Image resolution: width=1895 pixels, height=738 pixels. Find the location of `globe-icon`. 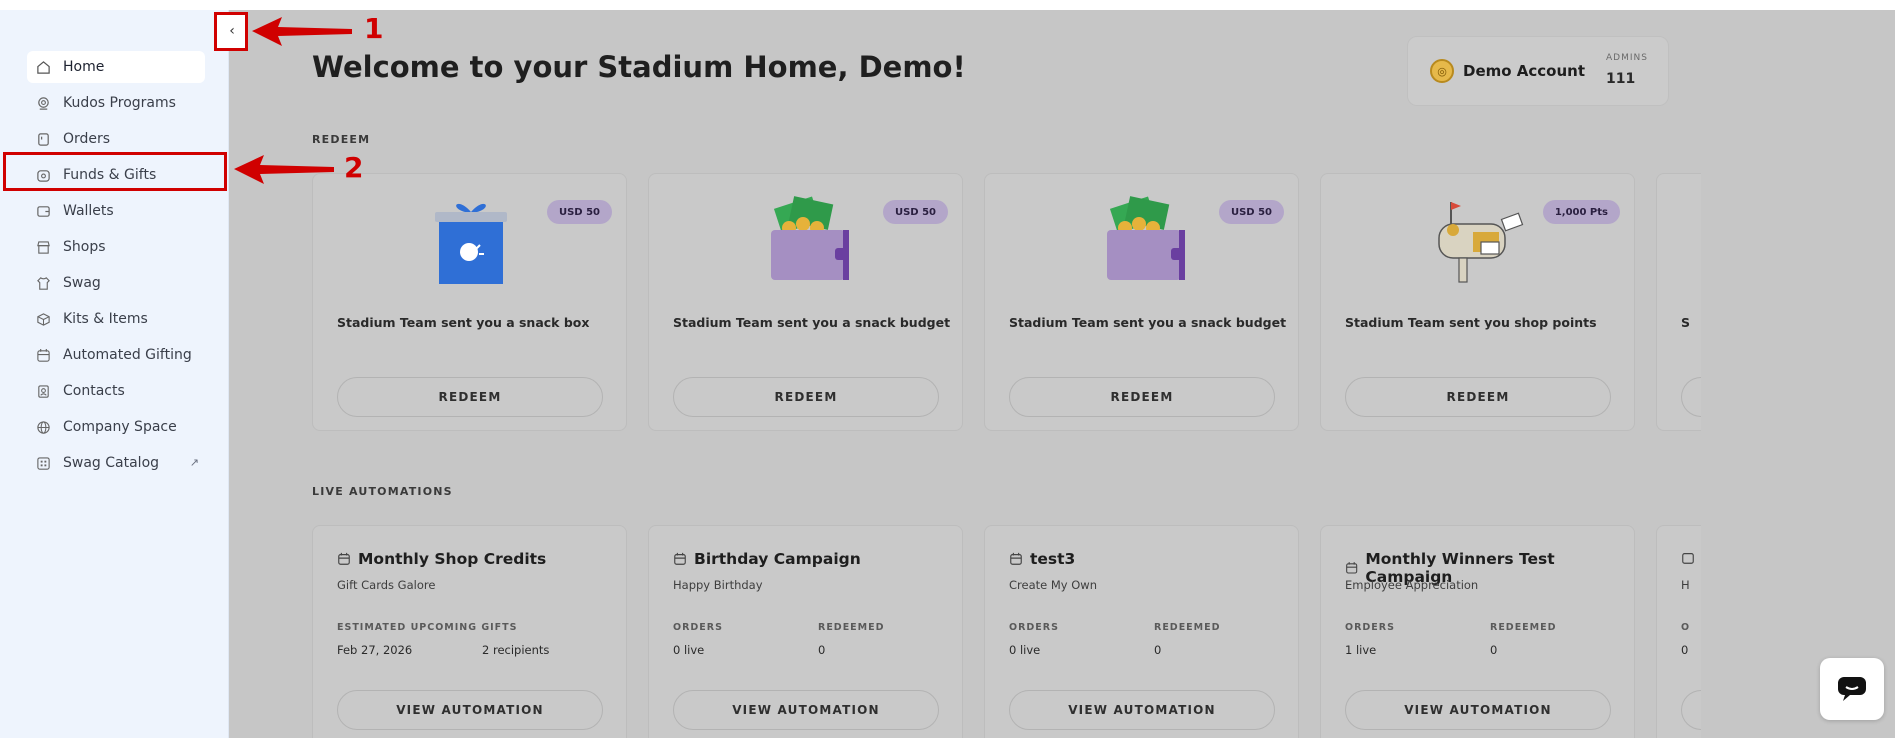

globe-icon is located at coordinates (43, 427).